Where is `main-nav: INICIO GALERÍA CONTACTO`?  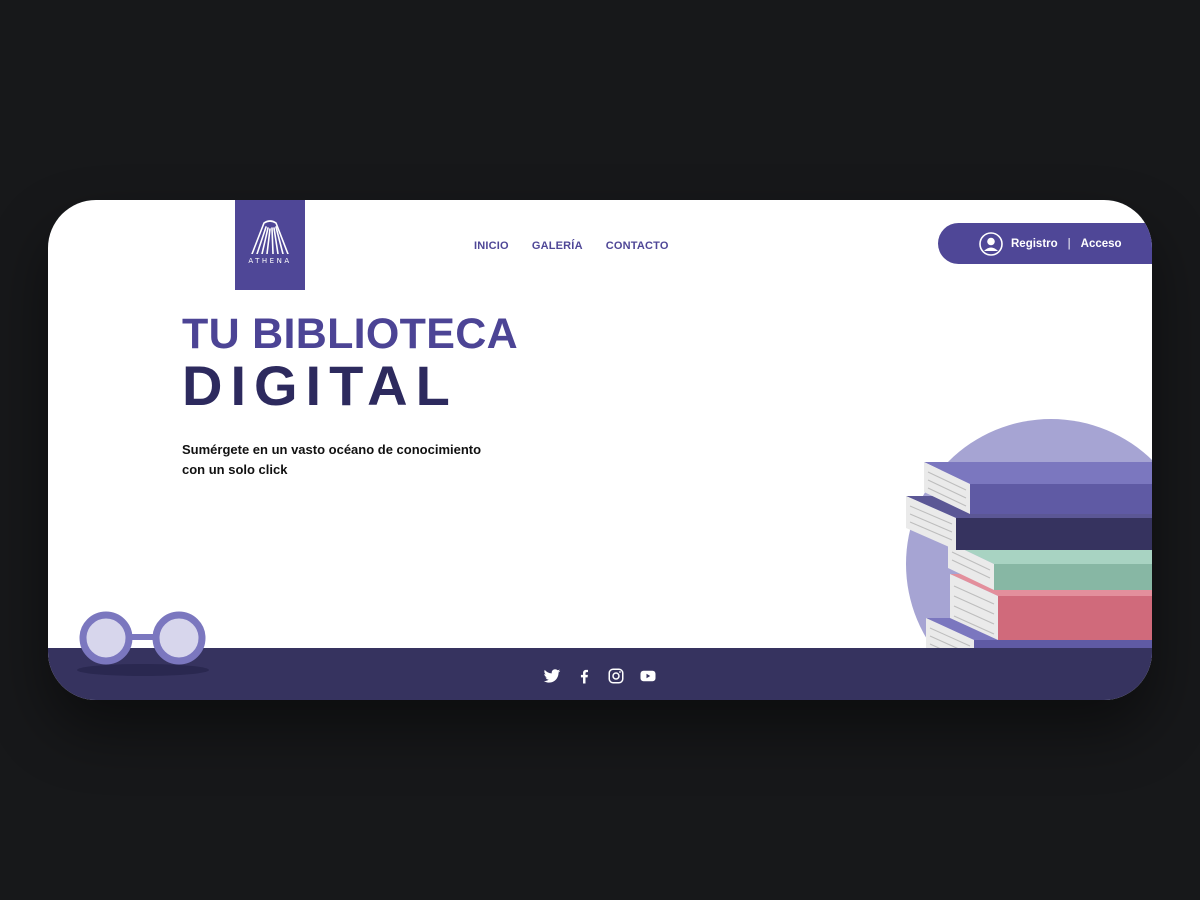 main-nav: INICIO GALERÍA CONTACTO is located at coordinates (571, 246).